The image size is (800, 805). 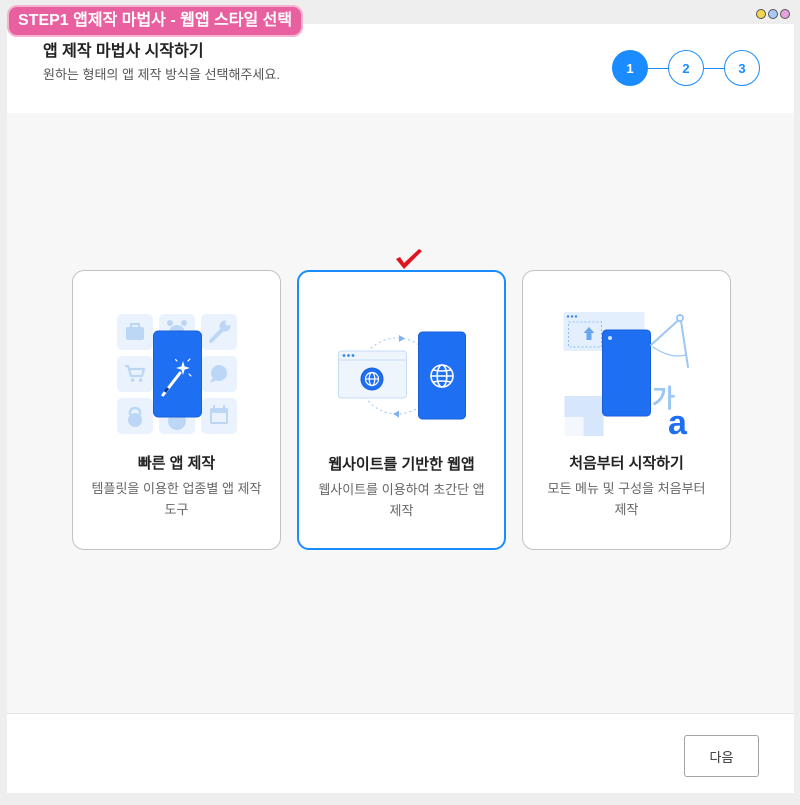 I want to click on quick-app-illustration, so click(x=177, y=374).